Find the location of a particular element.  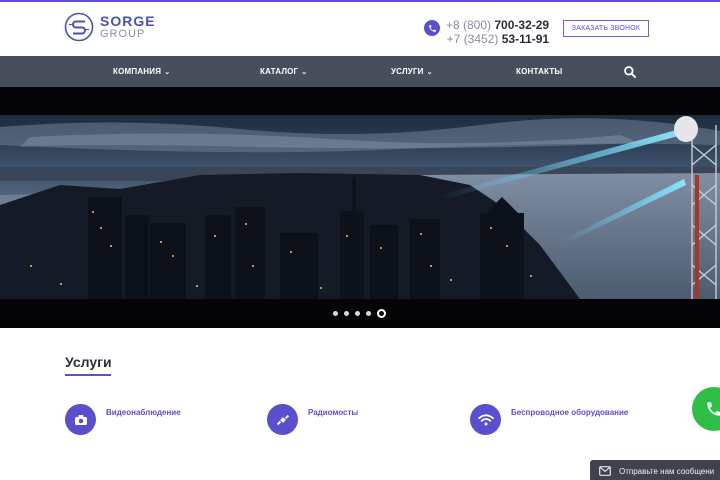

nav-item-label: КОМПАНИЯ is located at coordinates (137, 71).